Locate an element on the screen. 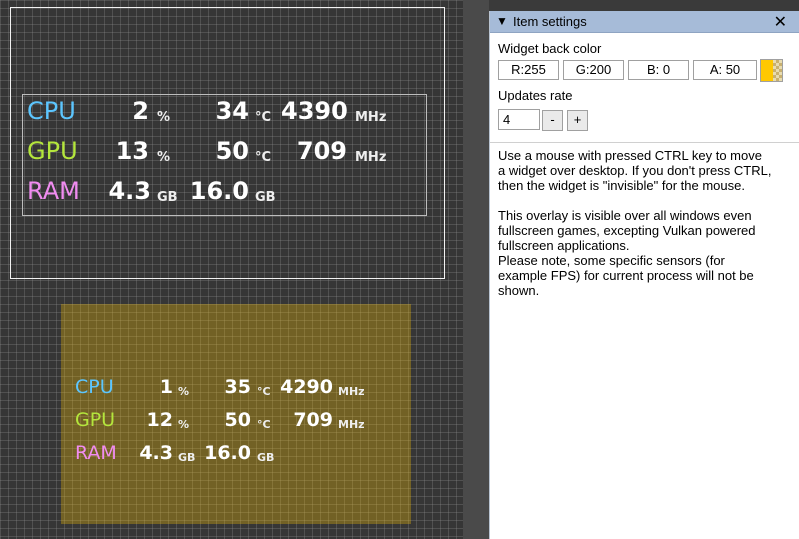 The image size is (799, 539). color-g-input: G:200 is located at coordinates (593, 70).